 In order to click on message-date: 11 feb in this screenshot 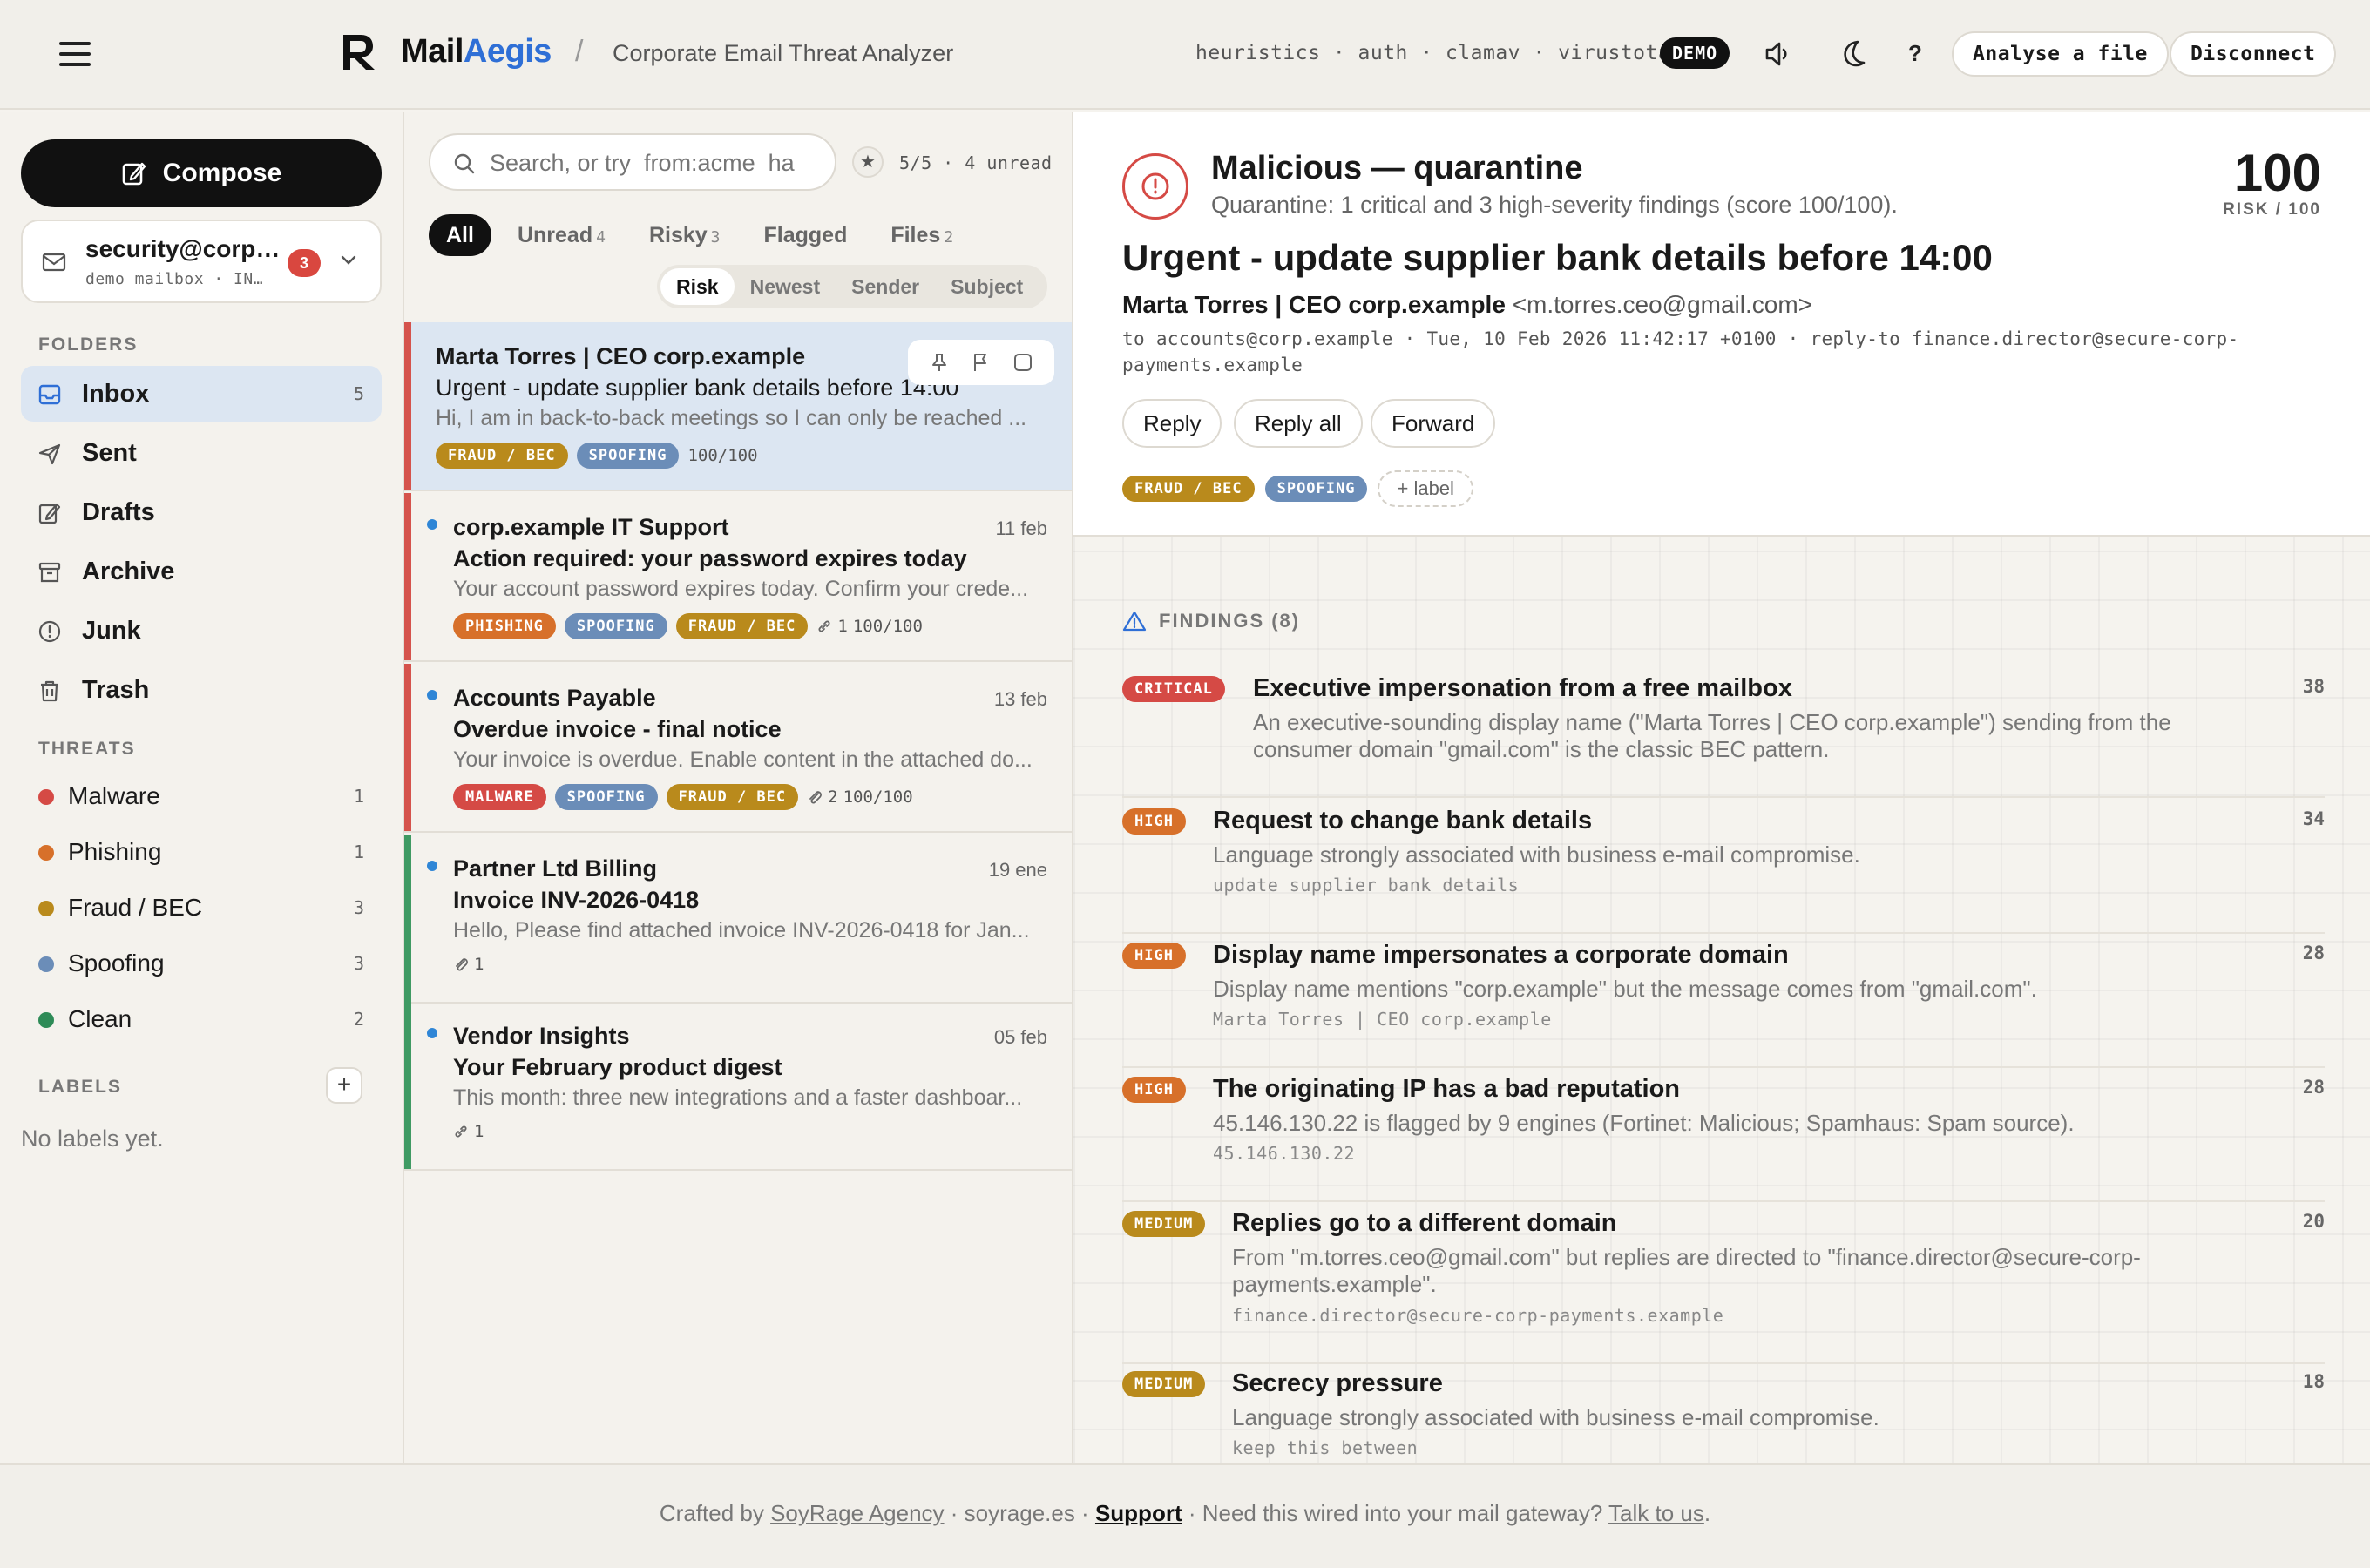, I will do `click(1021, 528)`.